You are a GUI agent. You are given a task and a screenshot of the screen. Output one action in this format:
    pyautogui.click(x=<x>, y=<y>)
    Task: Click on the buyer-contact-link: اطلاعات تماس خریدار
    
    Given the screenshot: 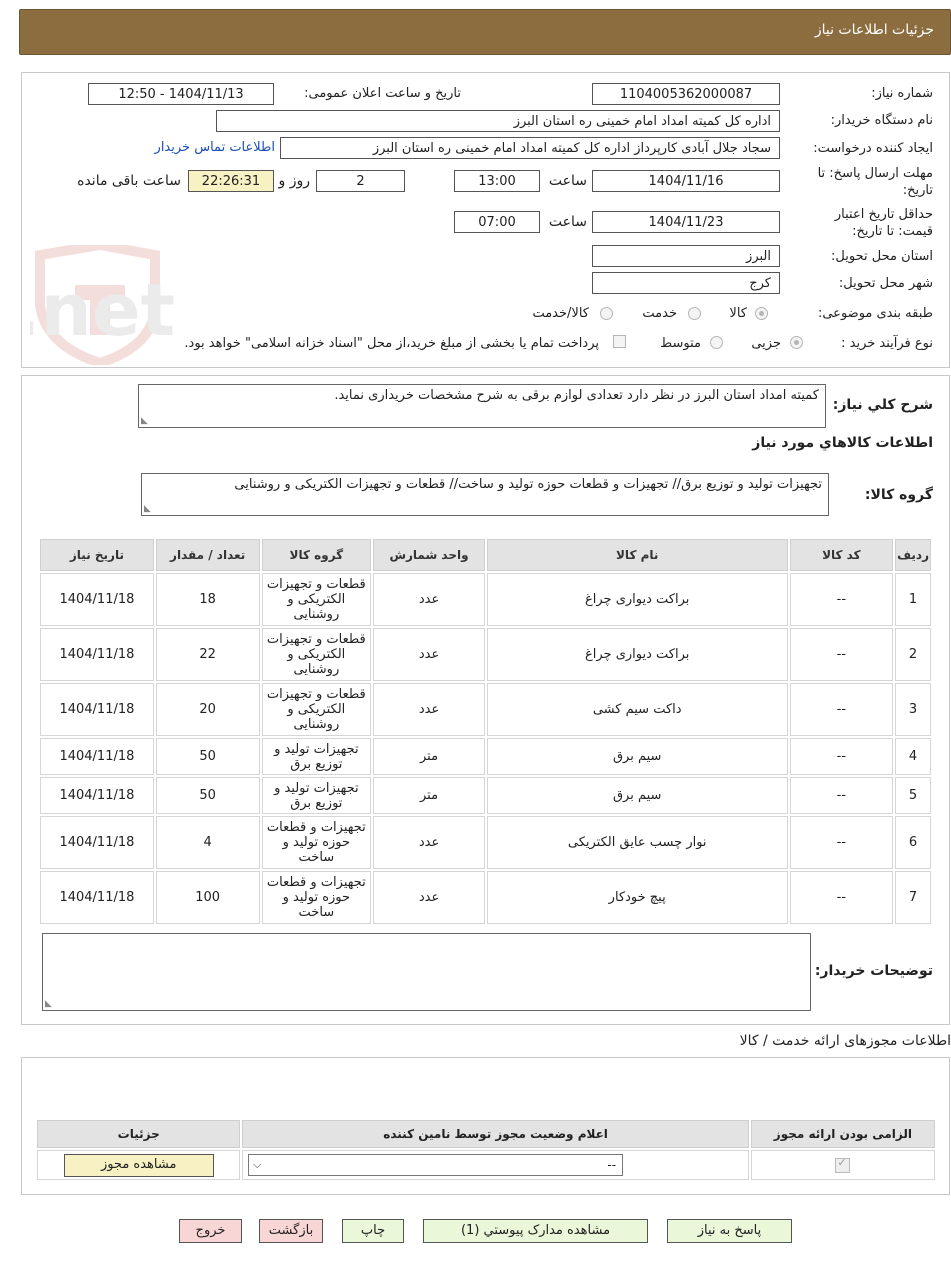 What is the action you would take?
    pyautogui.click(x=215, y=147)
    